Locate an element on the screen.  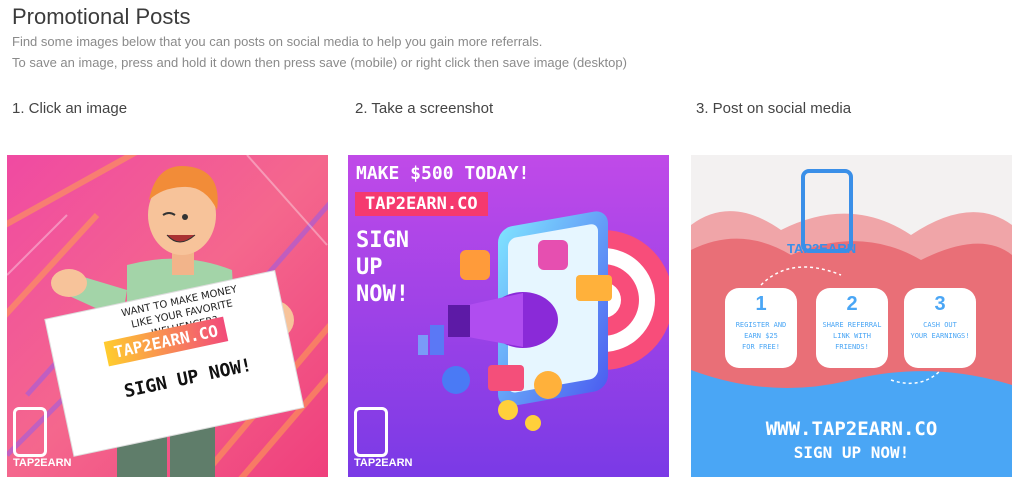
step-2-line-2: LINK WITH is located at coordinates (852, 336).